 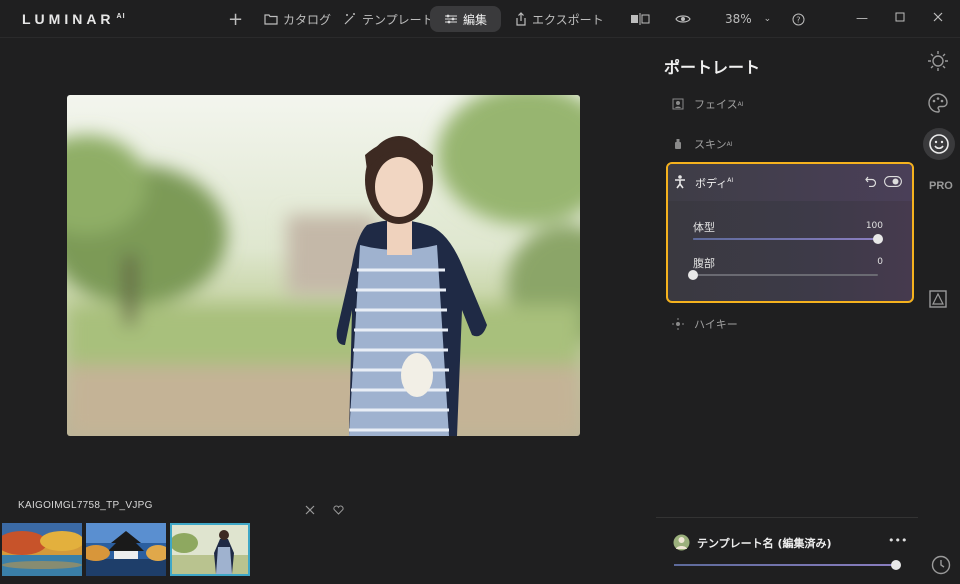 What do you see at coordinates (297, 19) in the screenshot?
I see `catalog-tab: カタログ` at bounding box center [297, 19].